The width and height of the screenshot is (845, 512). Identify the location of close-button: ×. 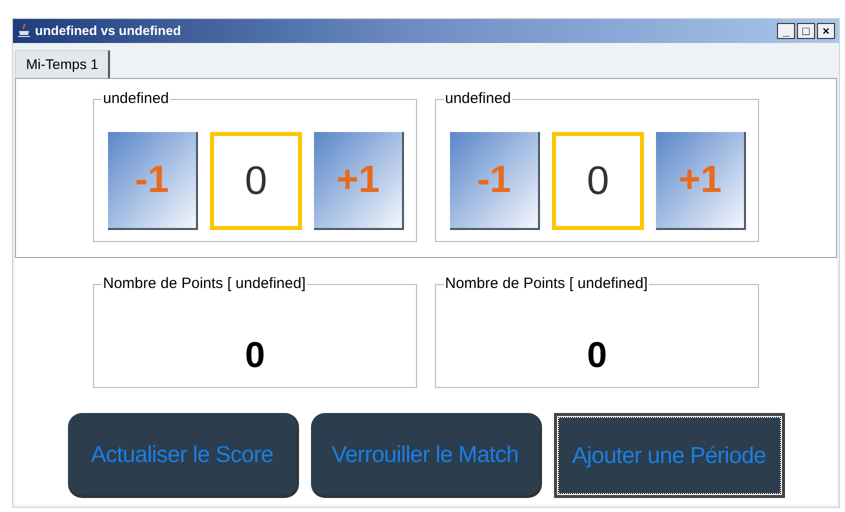
(826, 31).